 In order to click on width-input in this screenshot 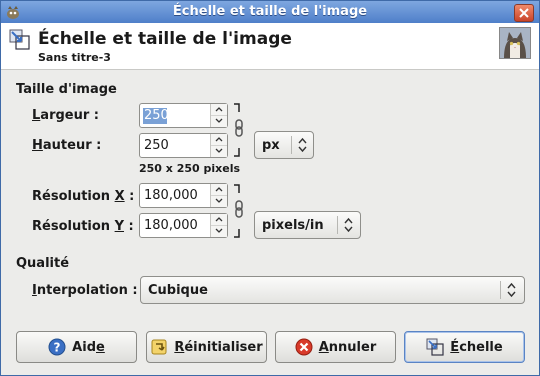, I will do `click(175, 115)`.